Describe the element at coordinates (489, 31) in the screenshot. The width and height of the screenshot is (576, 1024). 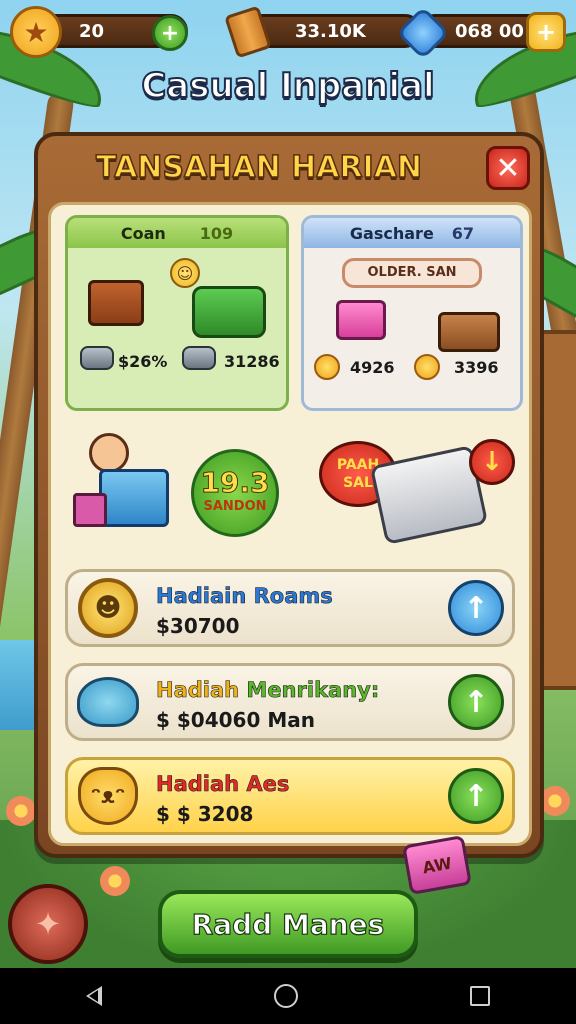
I see `currency-3-value: 068 00` at that location.